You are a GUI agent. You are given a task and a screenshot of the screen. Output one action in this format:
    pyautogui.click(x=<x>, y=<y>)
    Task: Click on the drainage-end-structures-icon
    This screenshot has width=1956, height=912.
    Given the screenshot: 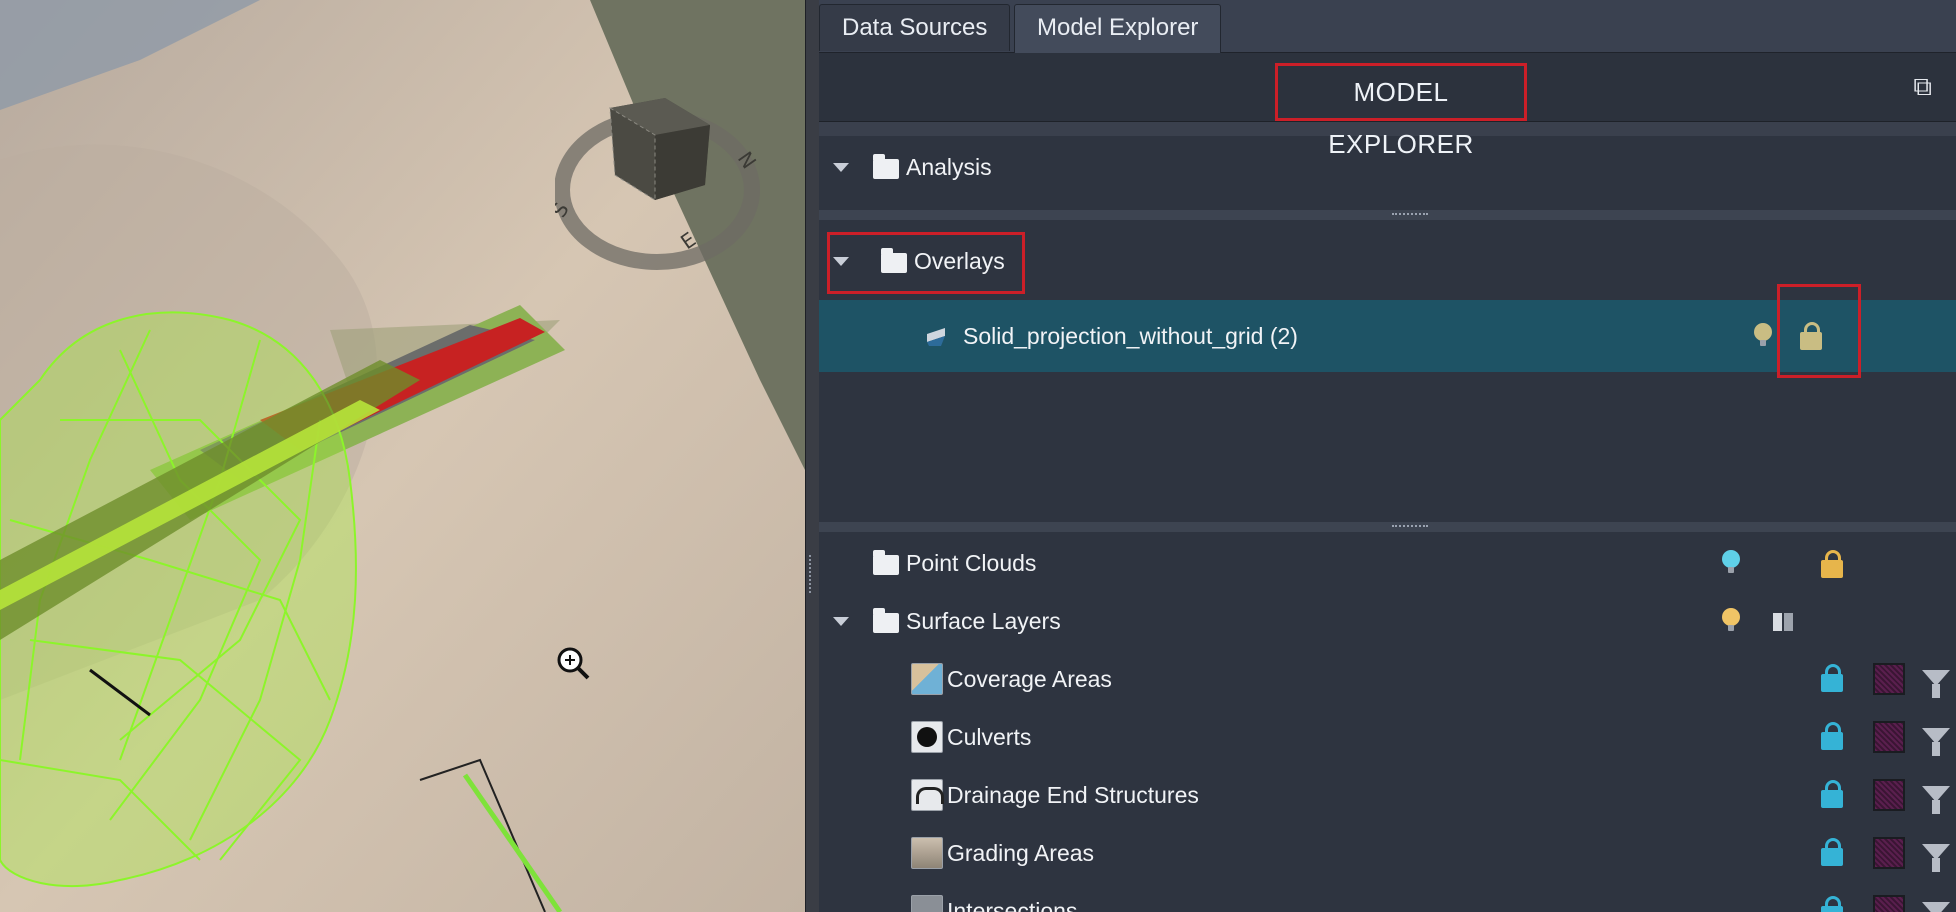 What is the action you would take?
    pyautogui.click(x=927, y=795)
    